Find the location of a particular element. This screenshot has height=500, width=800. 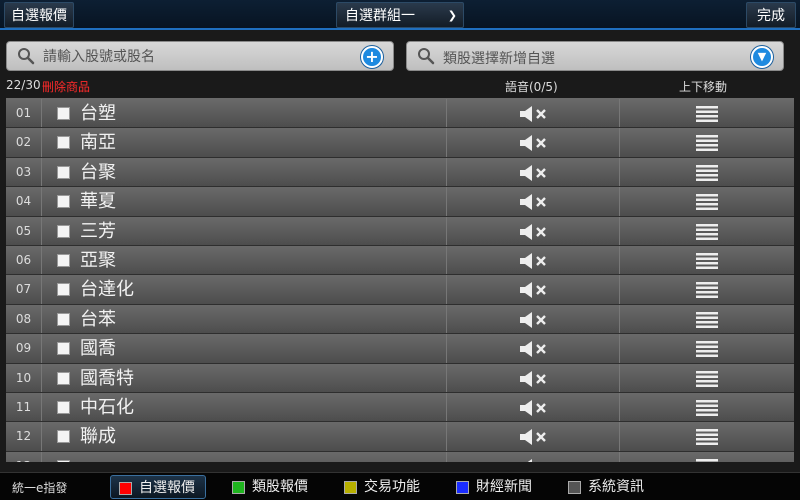

stock-search-input is located at coordinates (193, 57).